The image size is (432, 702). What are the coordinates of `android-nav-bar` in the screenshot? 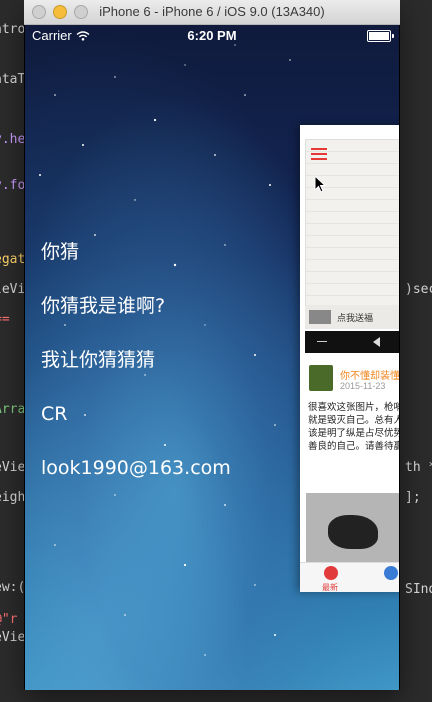 It's located at (352, 342).